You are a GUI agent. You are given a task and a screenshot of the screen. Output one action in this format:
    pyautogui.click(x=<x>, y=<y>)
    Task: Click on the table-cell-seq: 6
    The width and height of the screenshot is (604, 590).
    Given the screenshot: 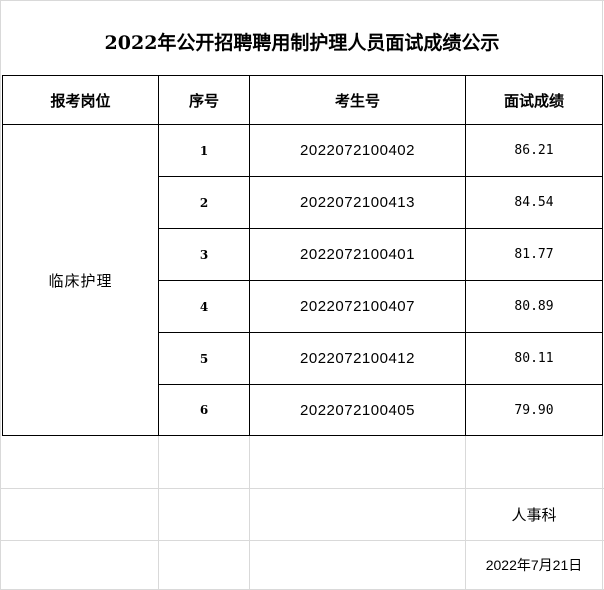 What is the action you would take?
    pyautogui.click(x=204, y=410)
    